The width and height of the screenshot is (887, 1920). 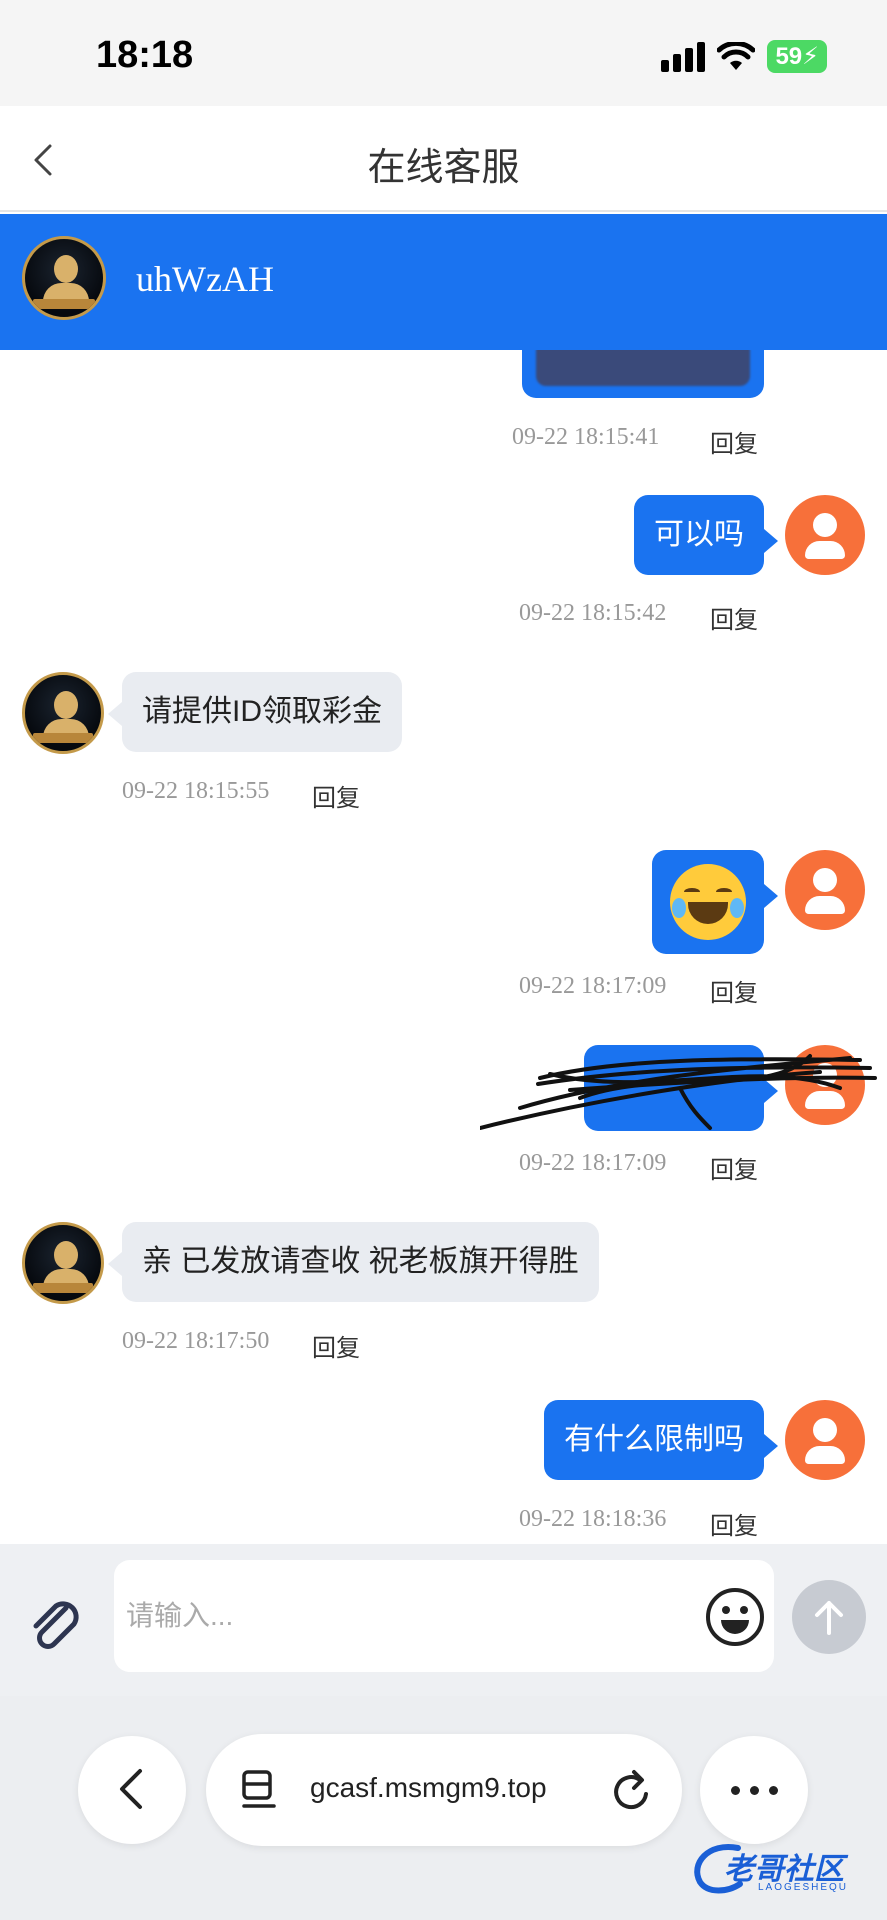 I want to click on incoming-message: 亲 已发放请查收 祝老板旗开得胜, so click(x=353, y=1262).